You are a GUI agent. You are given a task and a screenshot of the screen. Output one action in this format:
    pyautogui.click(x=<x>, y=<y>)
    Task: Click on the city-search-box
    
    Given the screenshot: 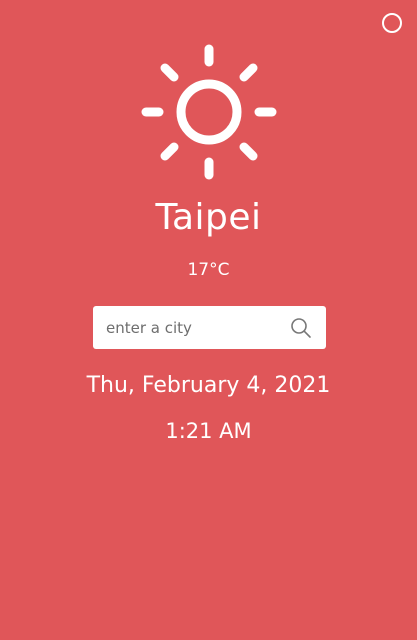 What is the action you would take?
    pyautogui.click(x=209, y=327)
    